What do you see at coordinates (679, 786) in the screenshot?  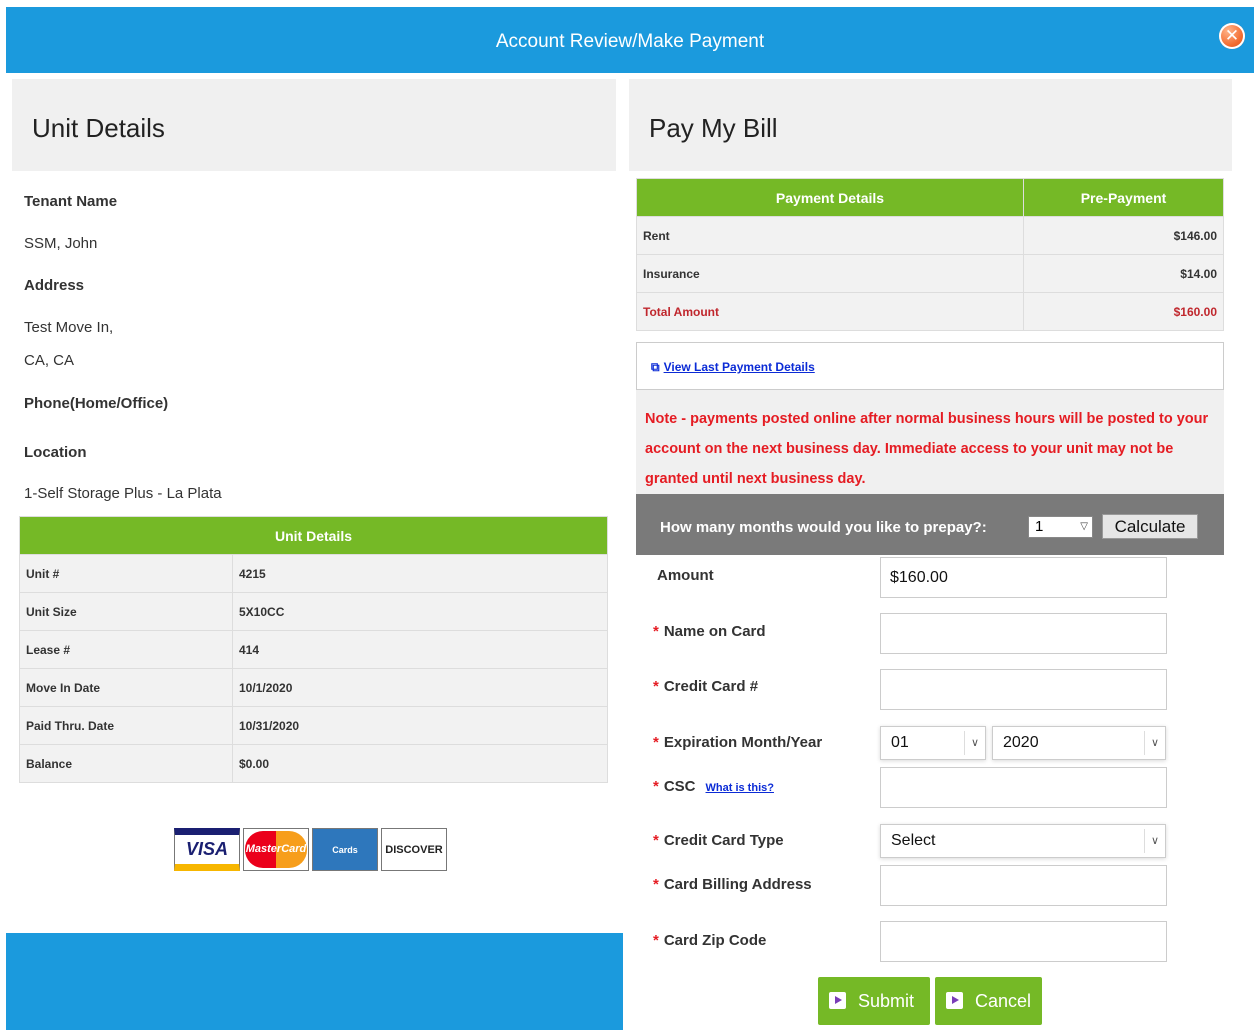 I see `csc-text: CSC` at bounding box center [679, 786].